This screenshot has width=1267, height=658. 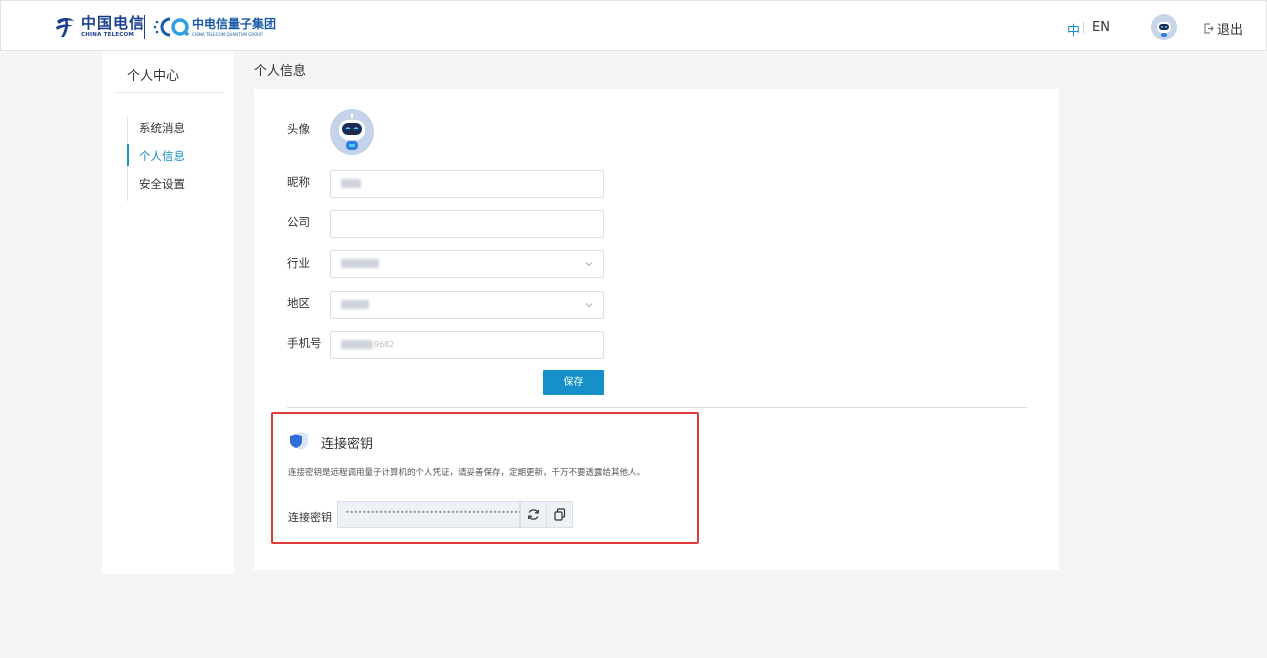 I want to click on section-divider, so click(x=657, y=407).